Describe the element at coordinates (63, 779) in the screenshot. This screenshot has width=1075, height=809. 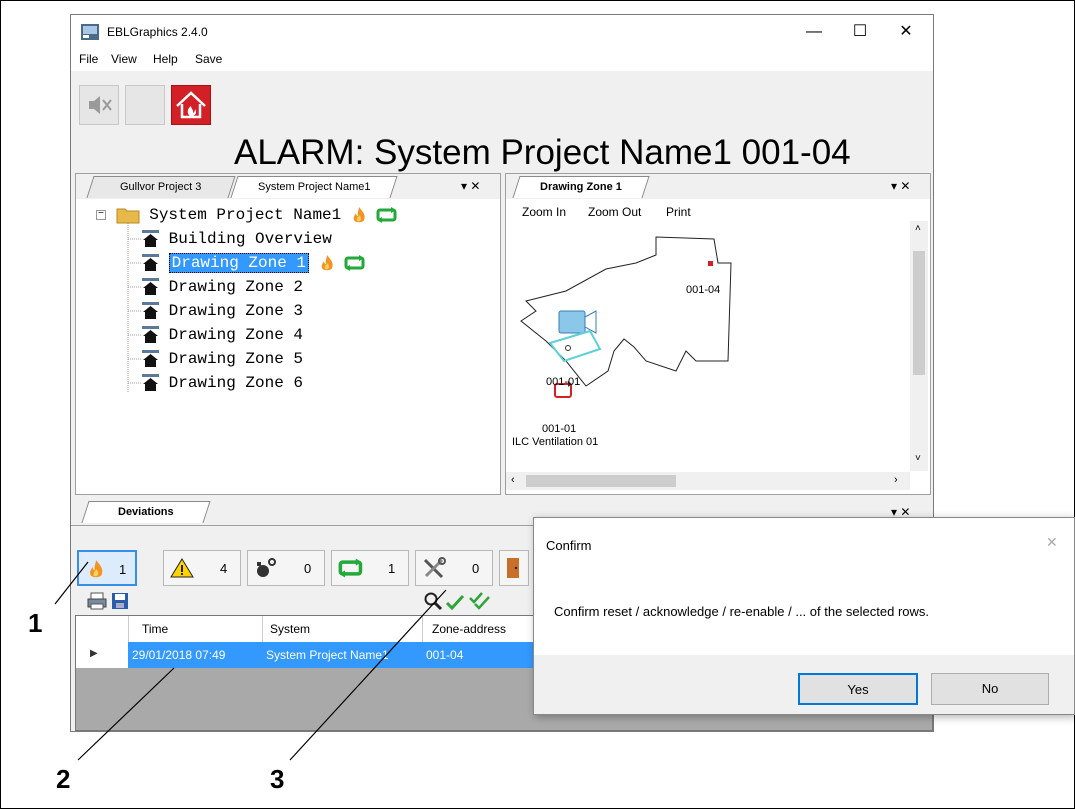
I see `callout-2: 2` at that location.